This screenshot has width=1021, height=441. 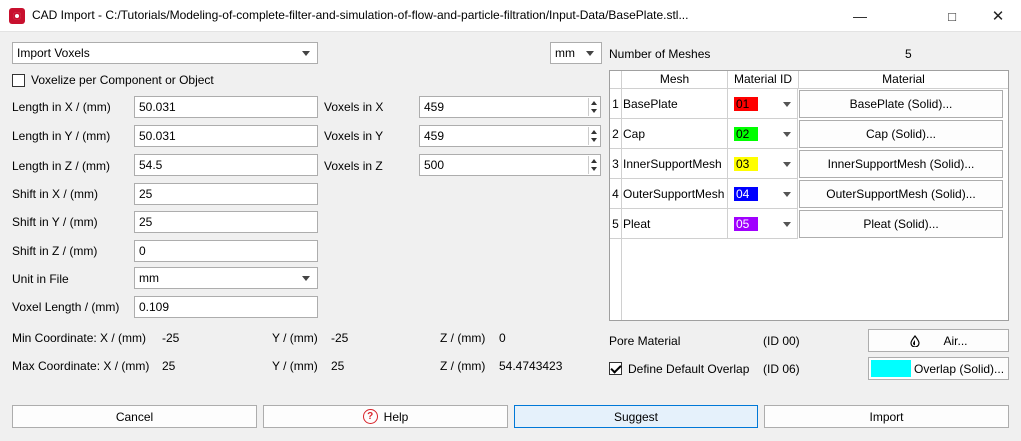 What do you see at coordinates (226, 307) in the screenshot?
I see `voxel-length-input: 0.109` at bounding box center [226, 307].